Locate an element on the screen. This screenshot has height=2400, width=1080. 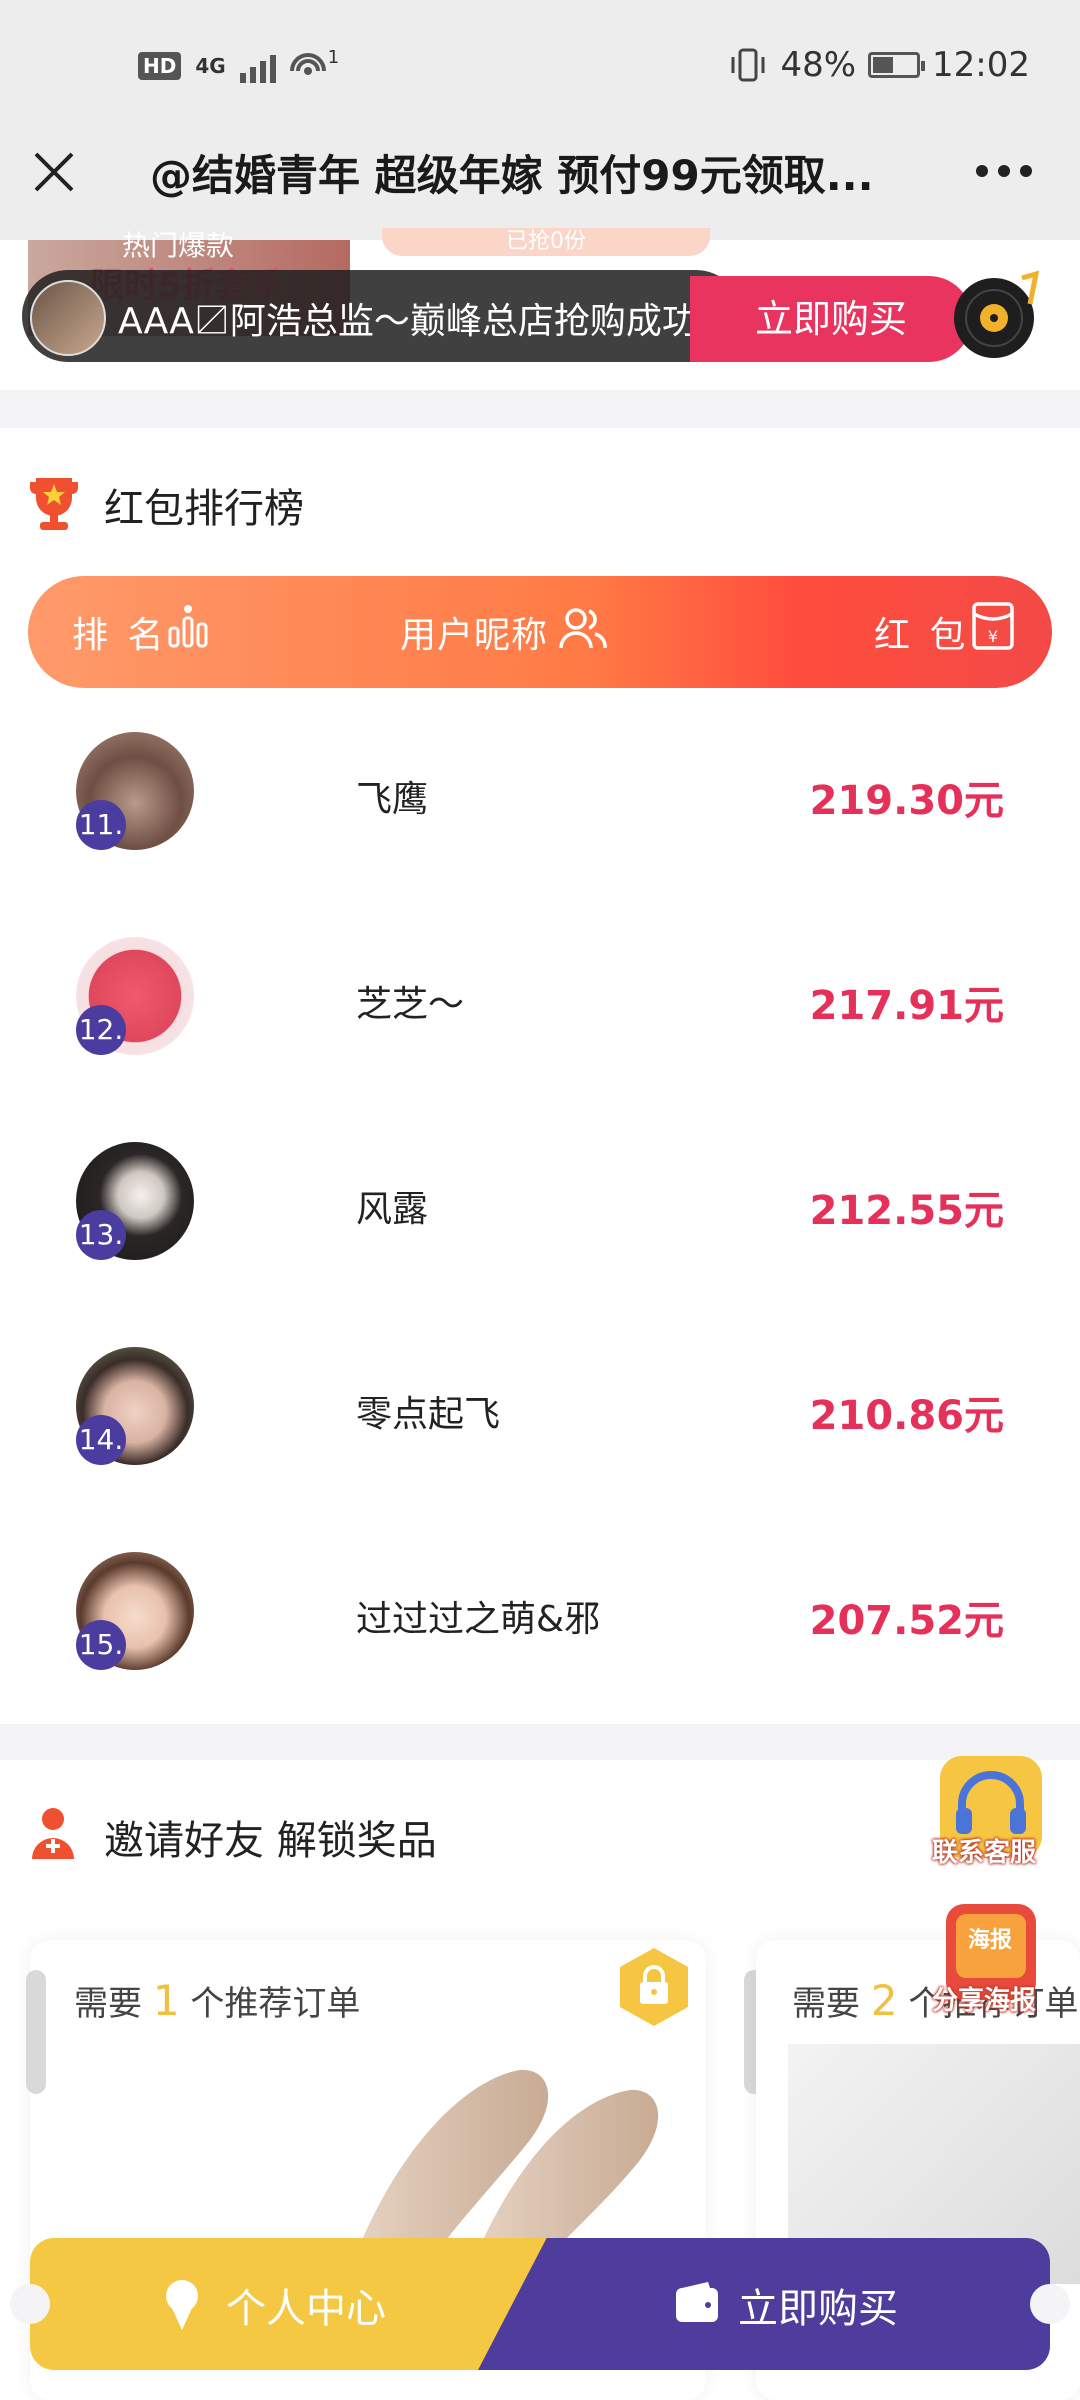
ranking-row: 15. 过过过之萌&邪 207.52元 is located at coordinates (540, 1622).